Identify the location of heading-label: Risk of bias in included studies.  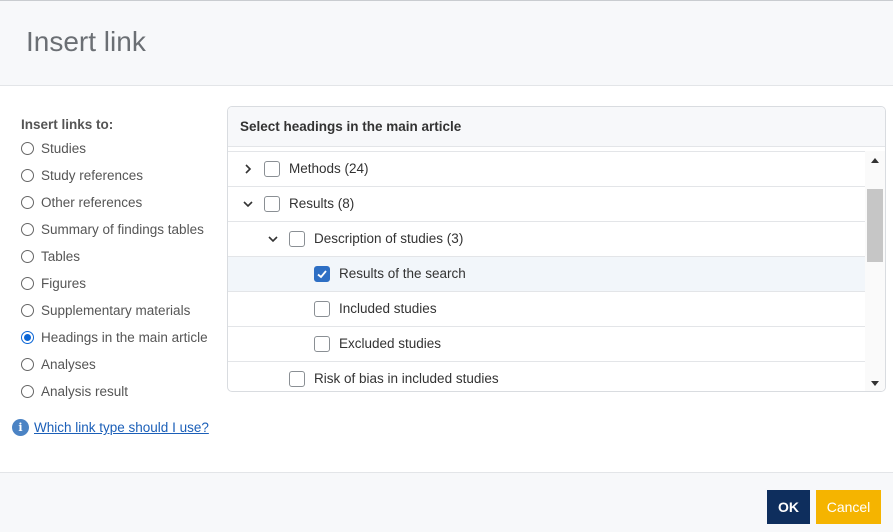
(406, 378).